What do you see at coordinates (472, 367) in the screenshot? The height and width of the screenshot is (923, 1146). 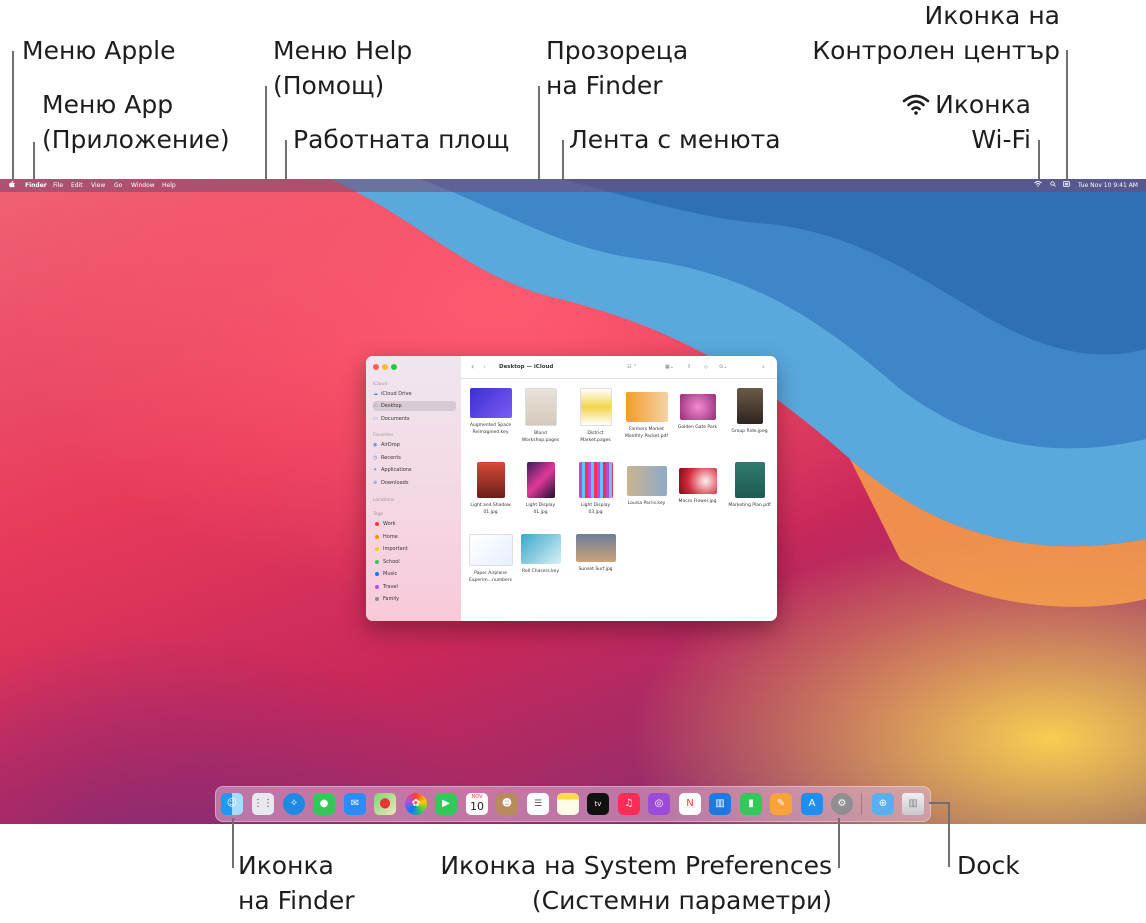 I see `back-icon: ‹` at bounding box center [472, 367].